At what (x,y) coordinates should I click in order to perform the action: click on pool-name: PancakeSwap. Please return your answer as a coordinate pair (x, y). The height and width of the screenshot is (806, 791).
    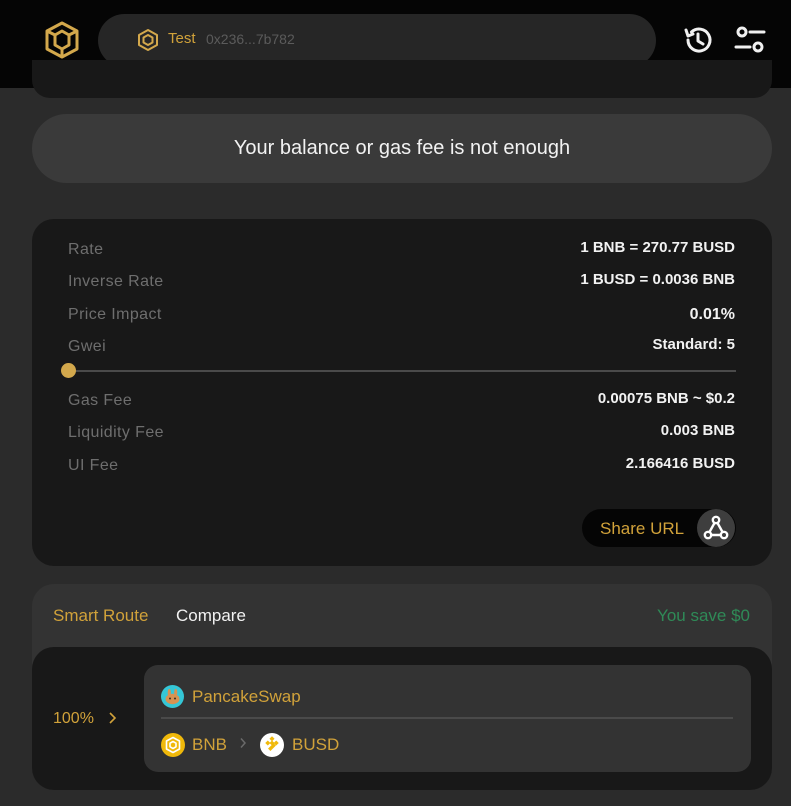
    Looking at the image, I should click on (246, 696).